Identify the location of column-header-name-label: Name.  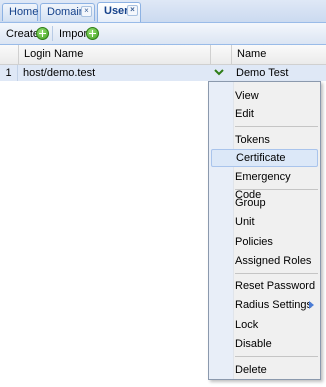
(252, 54).